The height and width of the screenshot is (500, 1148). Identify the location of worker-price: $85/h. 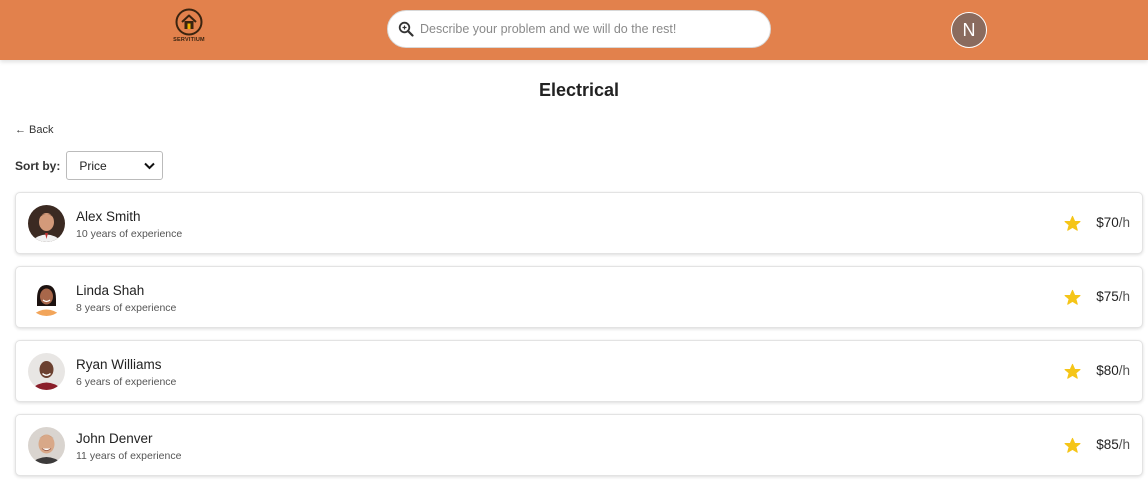
(1113, 444).